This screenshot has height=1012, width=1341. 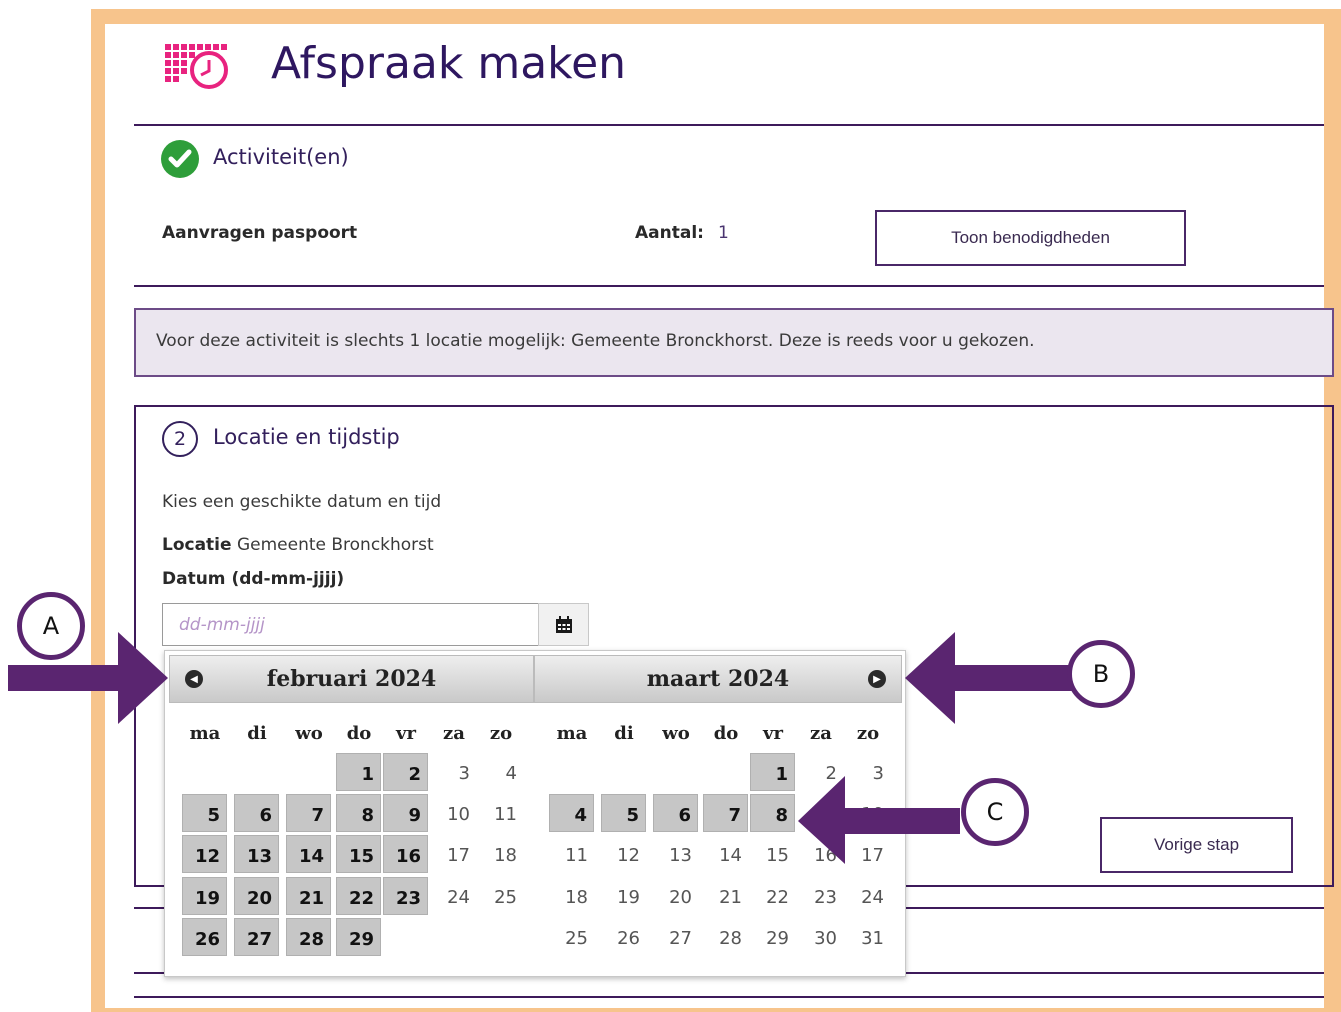 What do you see at coordinates (197, 545) in the screenshot?
I see `location-label: Locatie` at bounding box center [197, 545].